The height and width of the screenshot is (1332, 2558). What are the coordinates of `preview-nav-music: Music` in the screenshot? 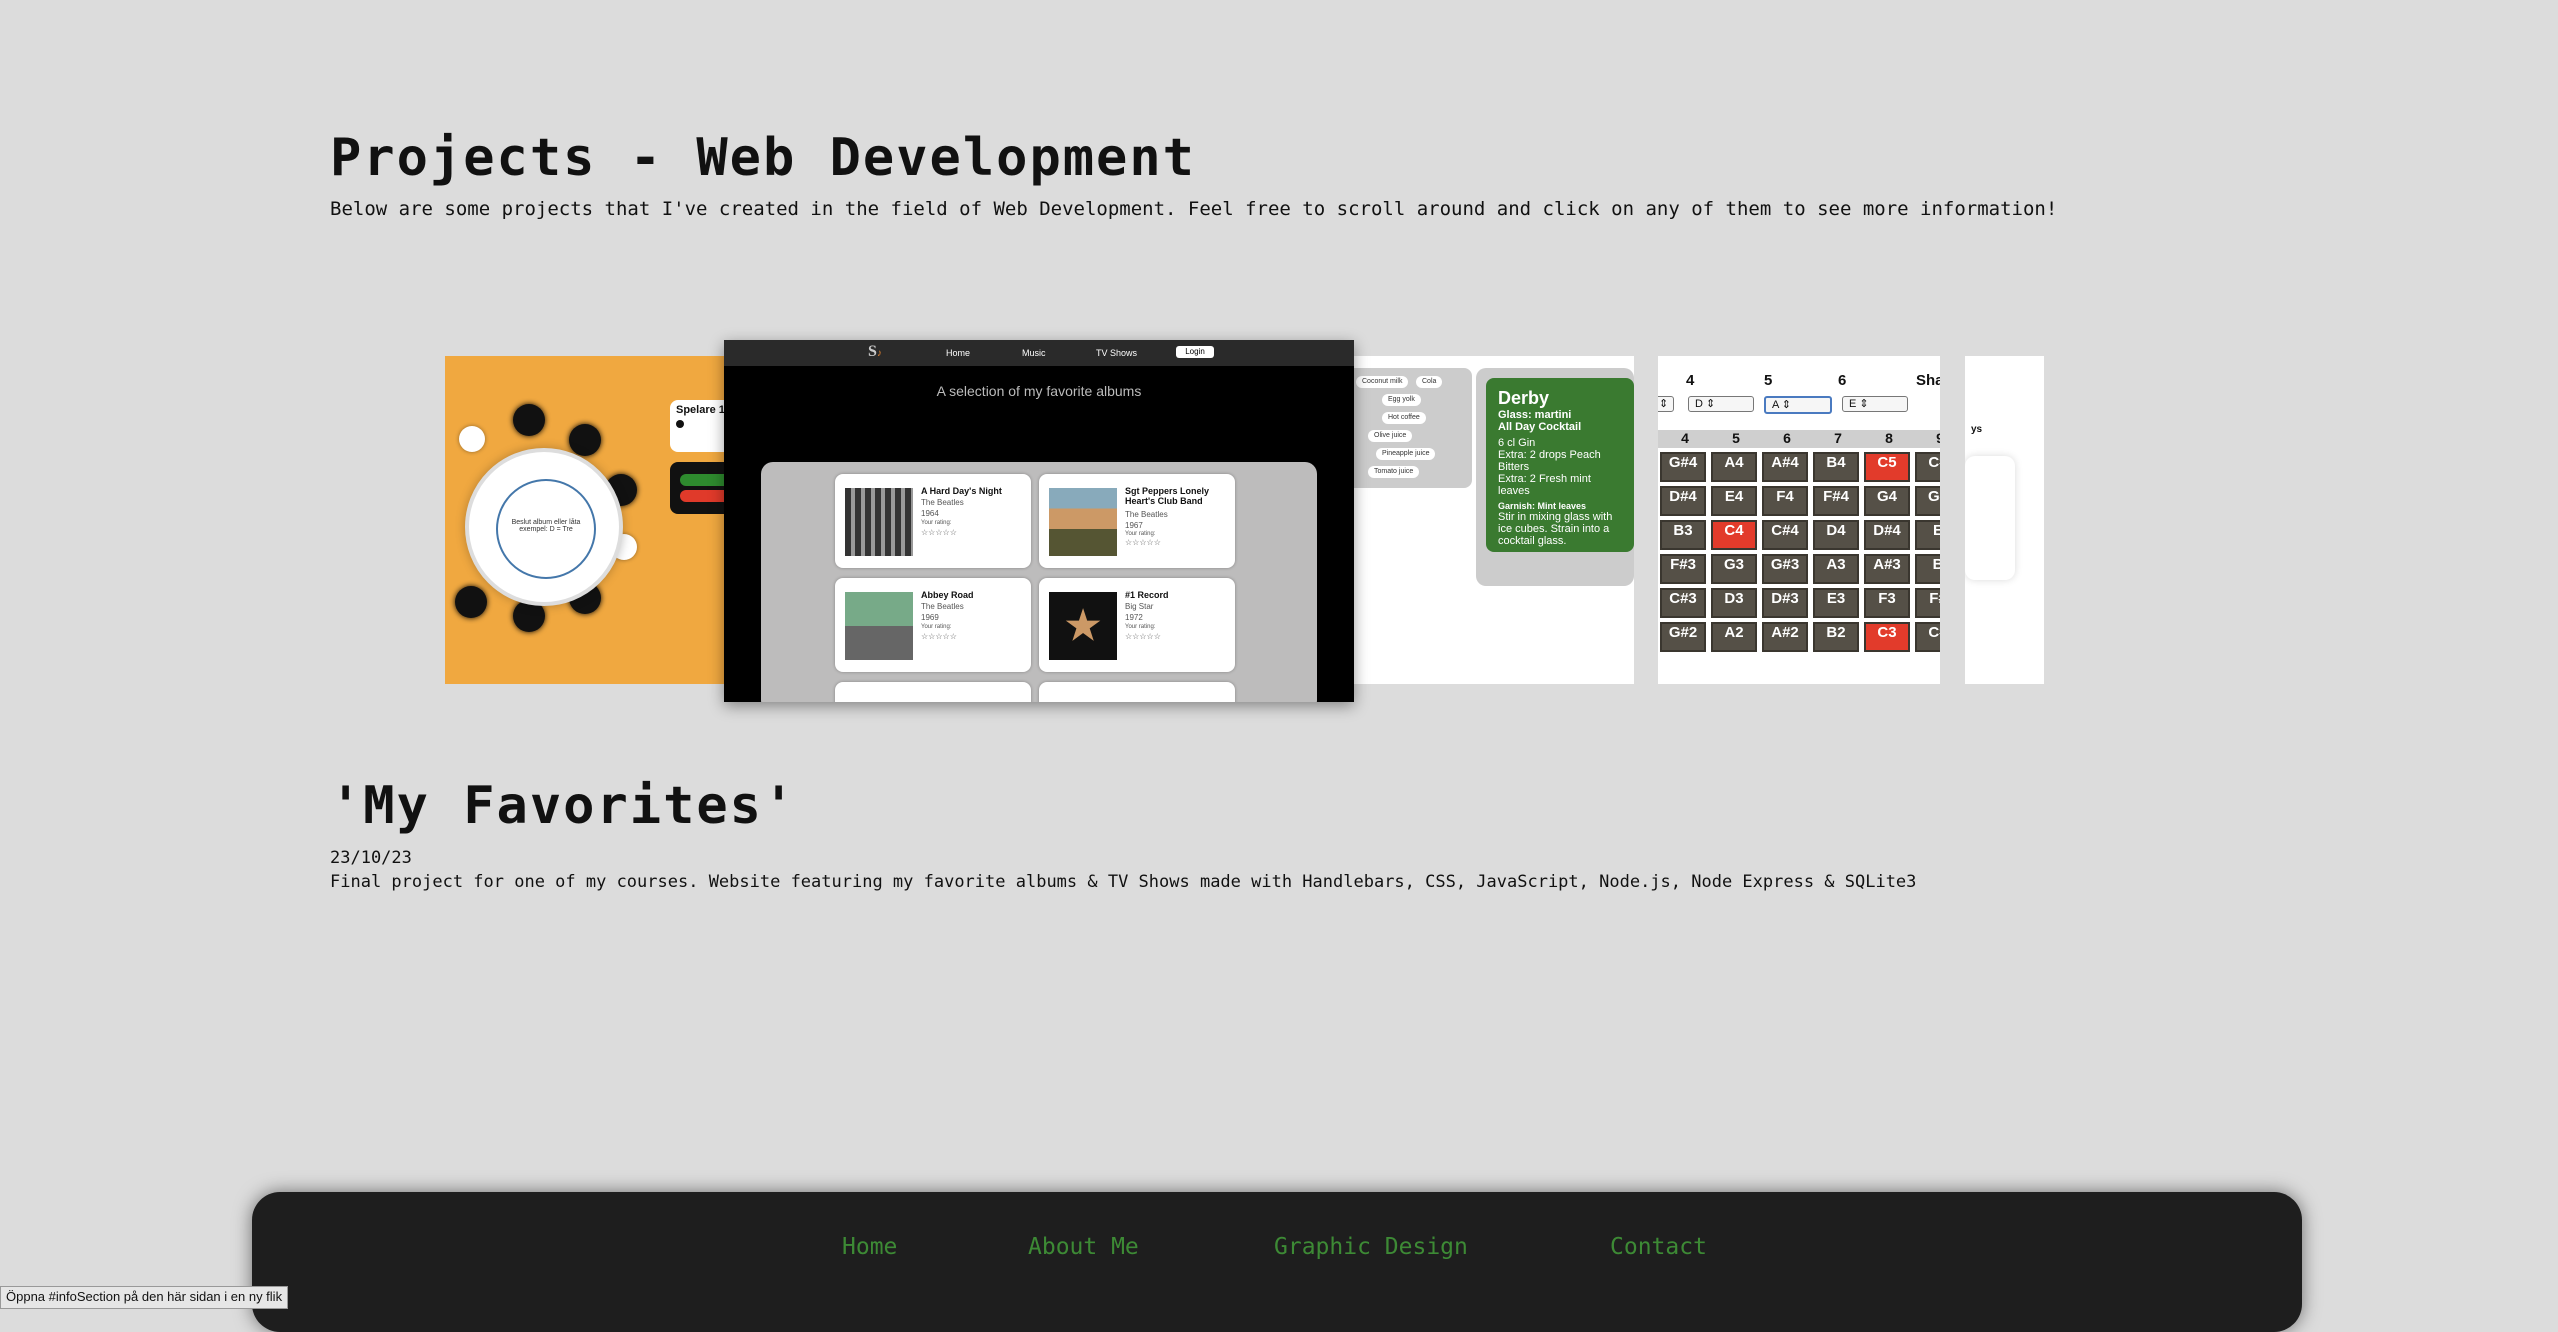 It's located at (1034, 353).